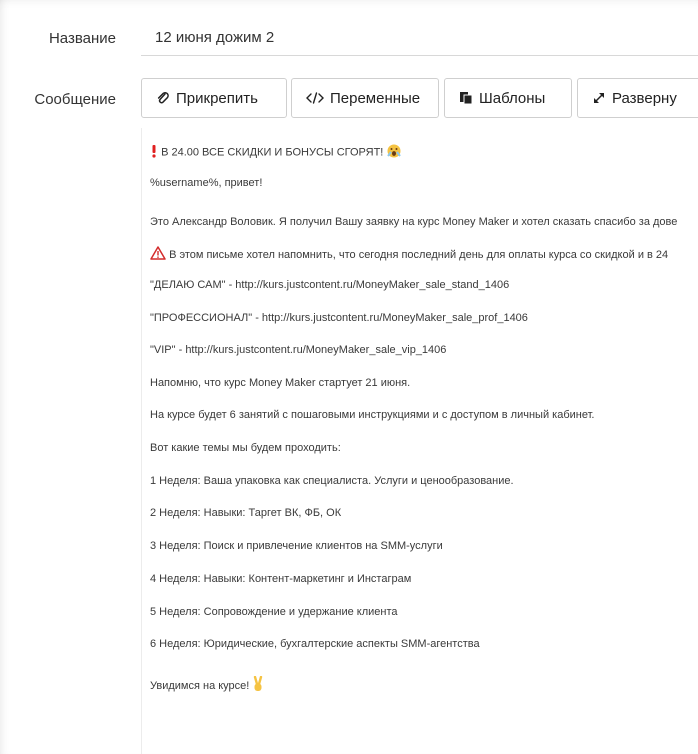  What do you see at coordinates (394, 152) in the screenshot?
I see `shocked-face-icon` at bounding box center [394, 152].